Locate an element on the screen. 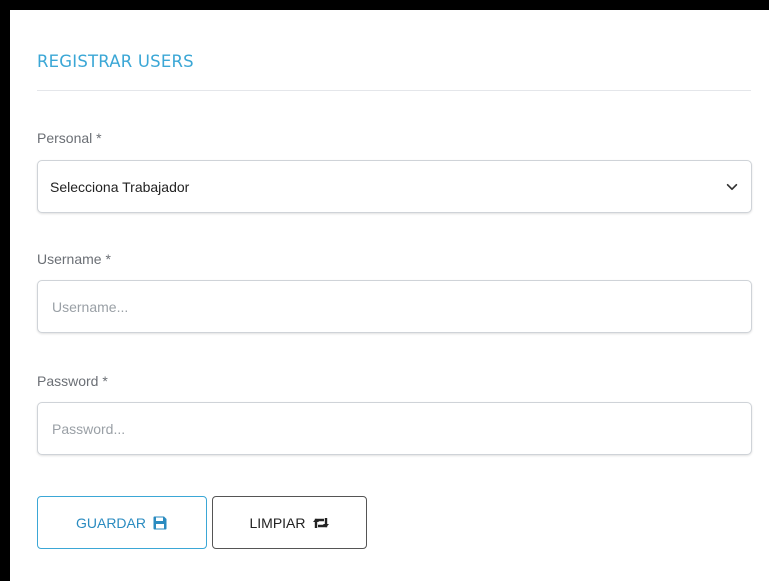 The width and height of the screenshot is (769, 581). save-button-label: GUARDAR is located at coordinates (110, 522).